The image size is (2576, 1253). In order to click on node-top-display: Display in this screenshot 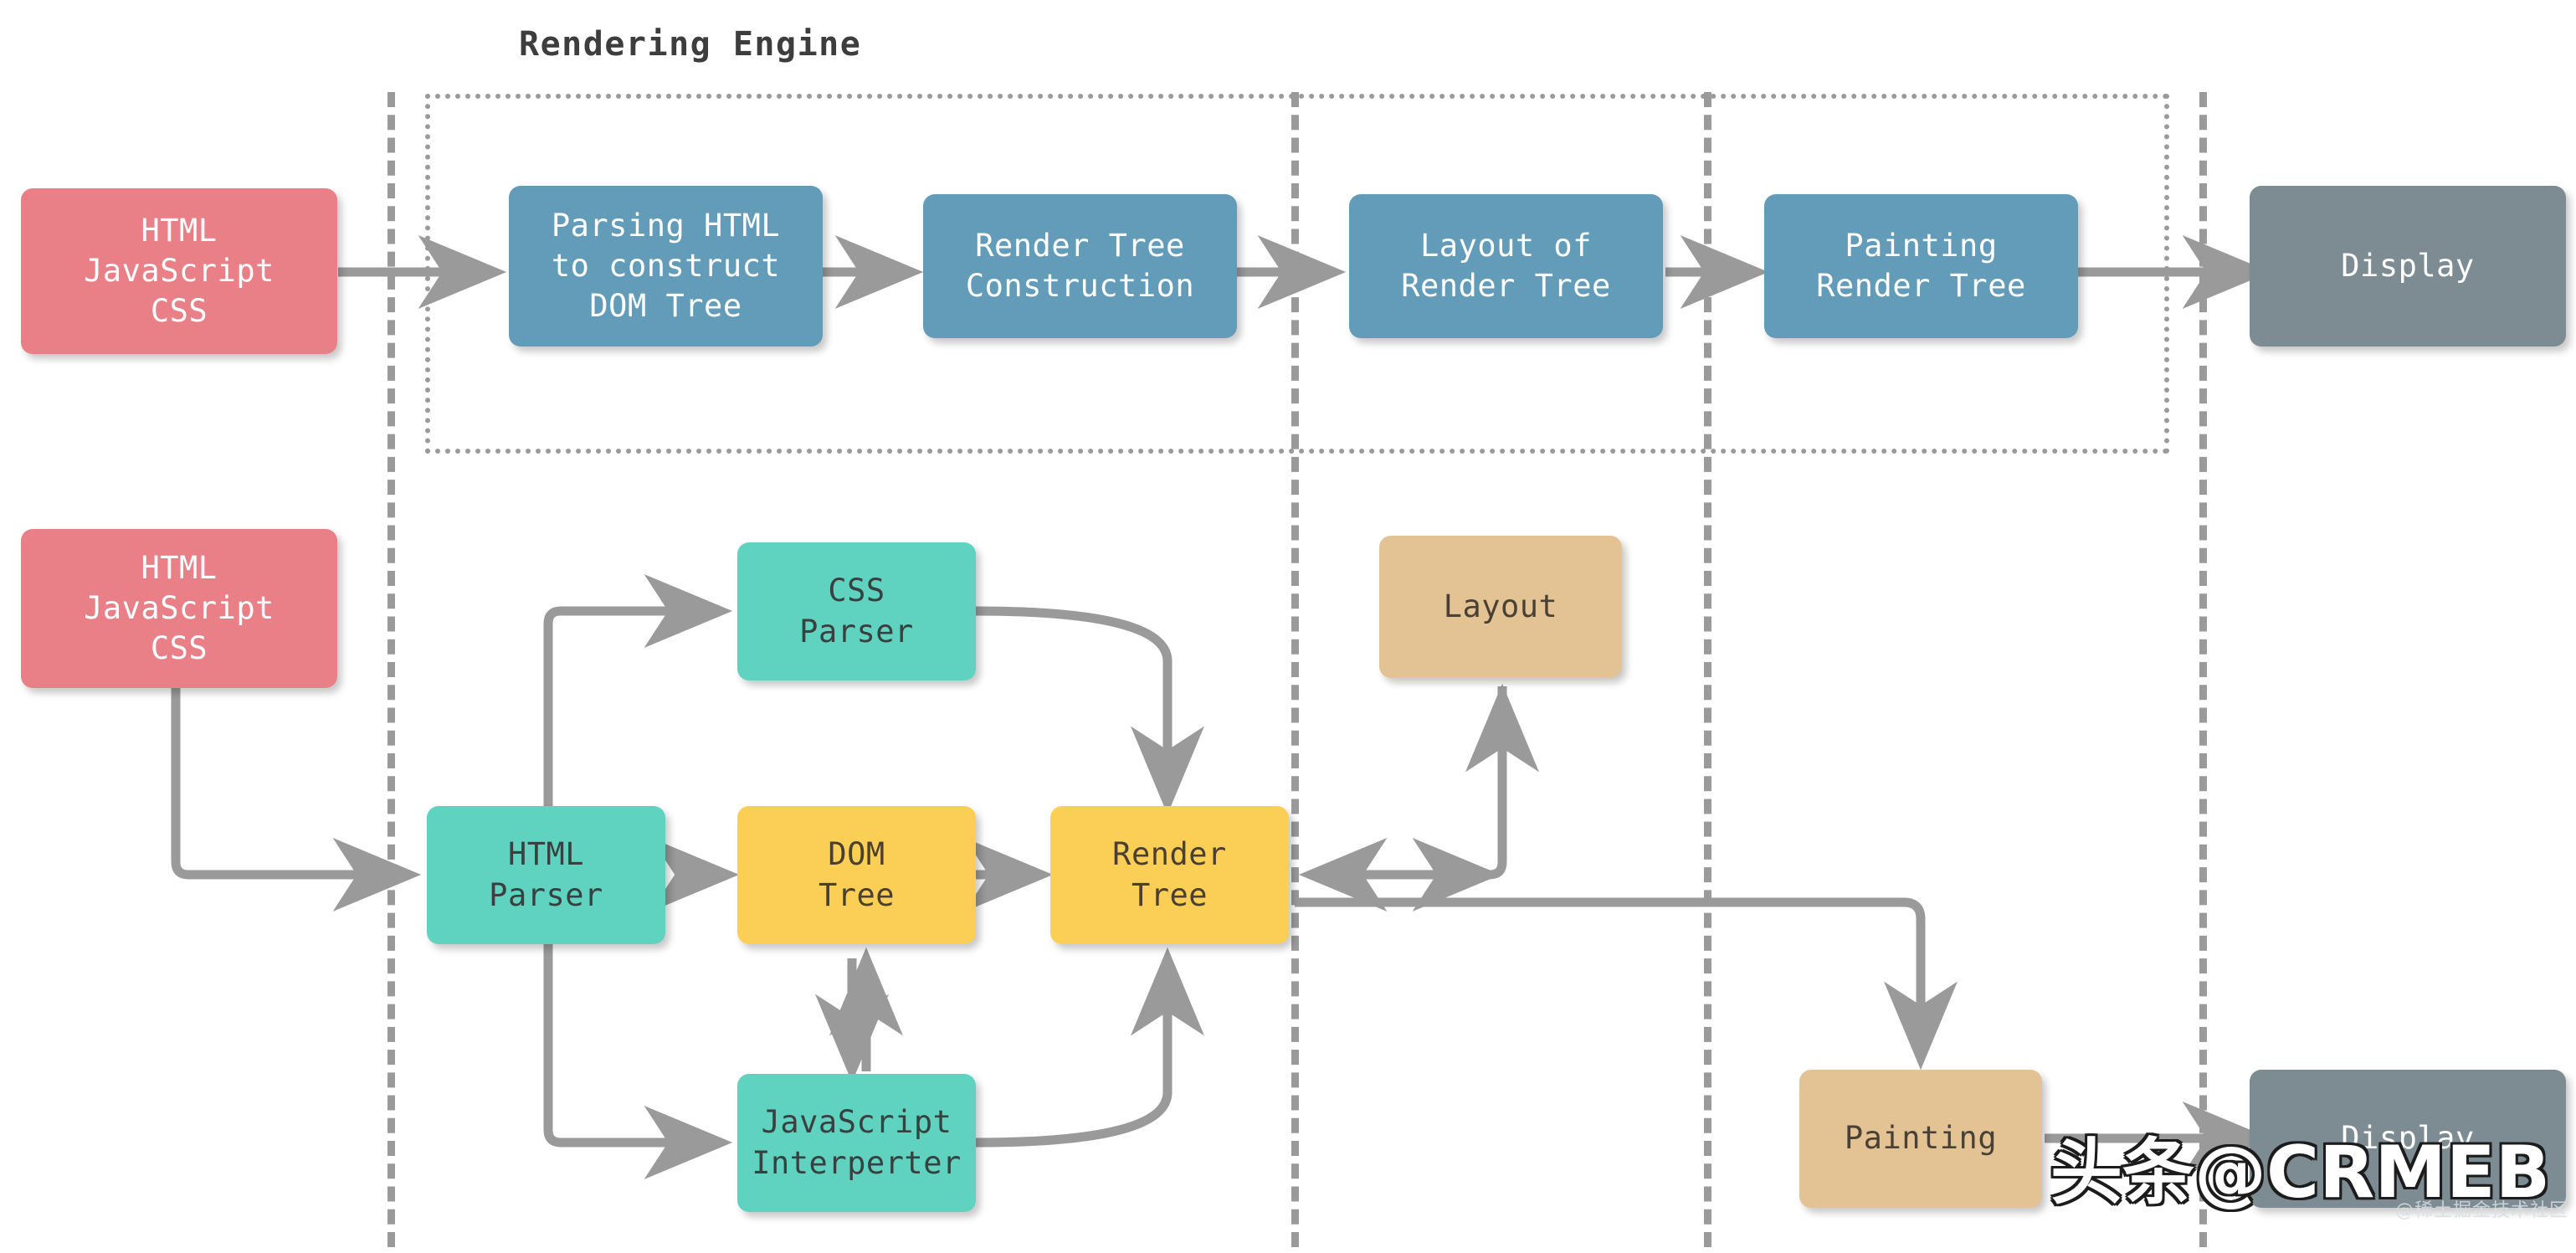, I will do `click(2408, 266)`.